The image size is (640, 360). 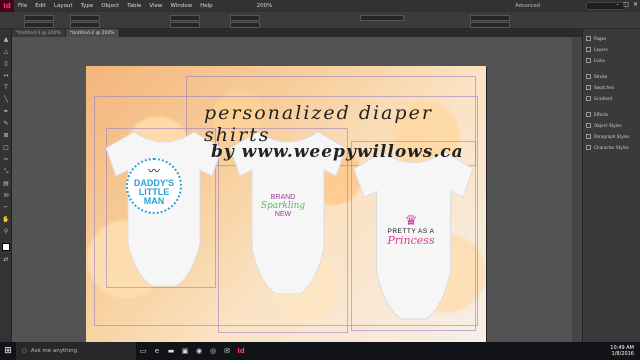 I want to click on document-tabs: *Untitled-1 @ 200% *Untitled-2 @ 200%, so click(x=297, y=33).